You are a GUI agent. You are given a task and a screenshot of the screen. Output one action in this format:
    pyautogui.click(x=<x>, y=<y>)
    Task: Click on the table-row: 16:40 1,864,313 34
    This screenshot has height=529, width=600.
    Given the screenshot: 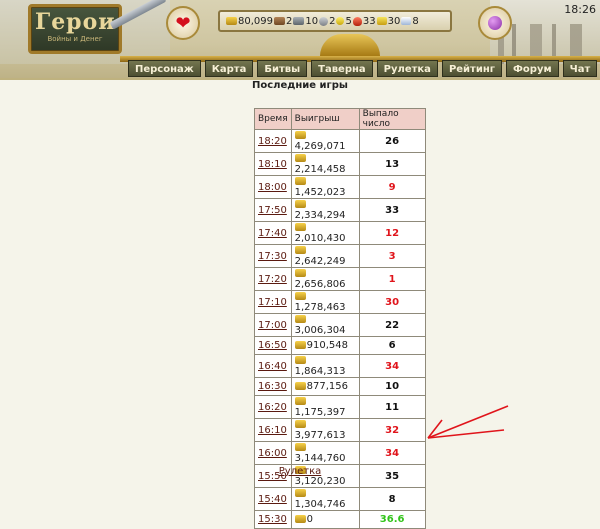 What is the action you would take?
    pyautogui.click(x=340, y=366)
    